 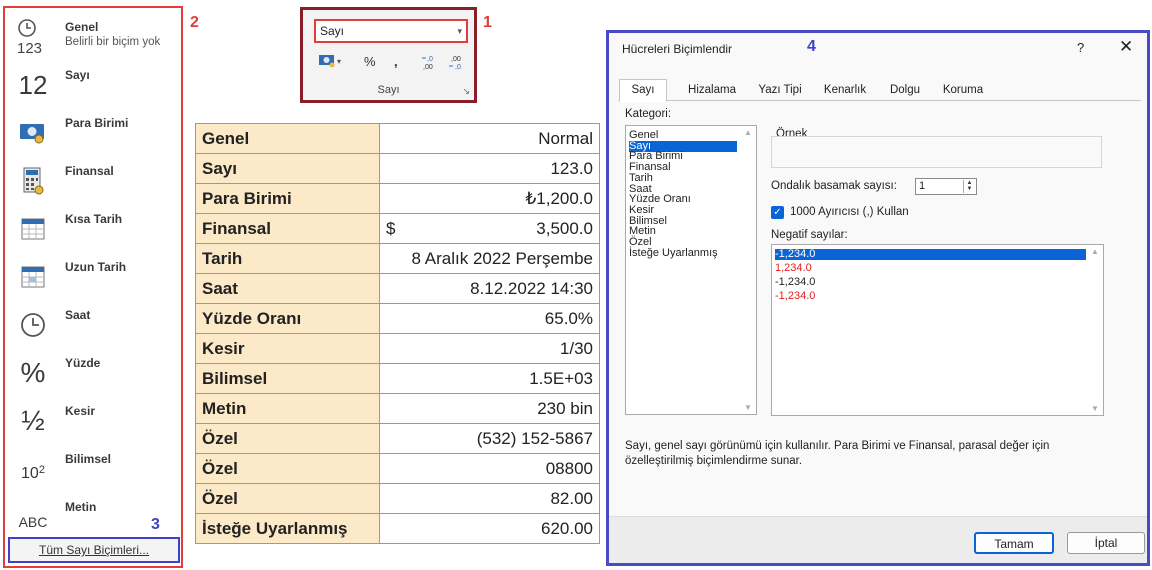 I want to click on gallery-item-para-birimi: Para Birimi, so click(x=93, y=132).